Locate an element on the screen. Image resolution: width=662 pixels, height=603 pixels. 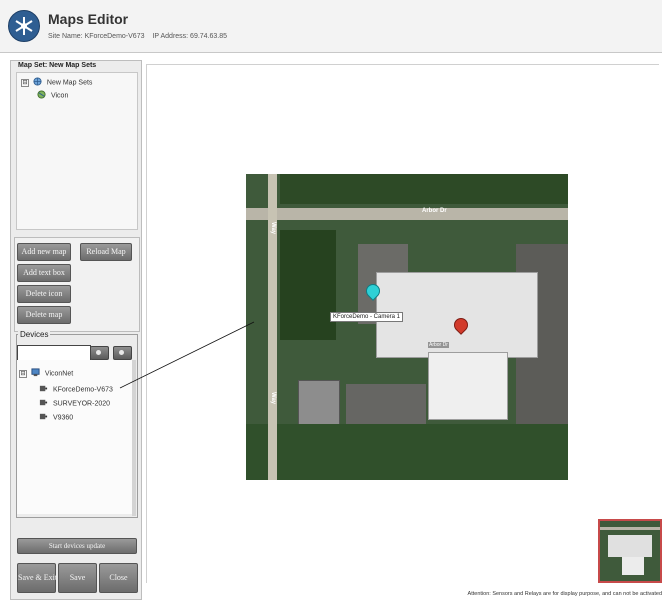
ip-address: IP Address: 69.74.63.85 is located at coordinates (190, 36).